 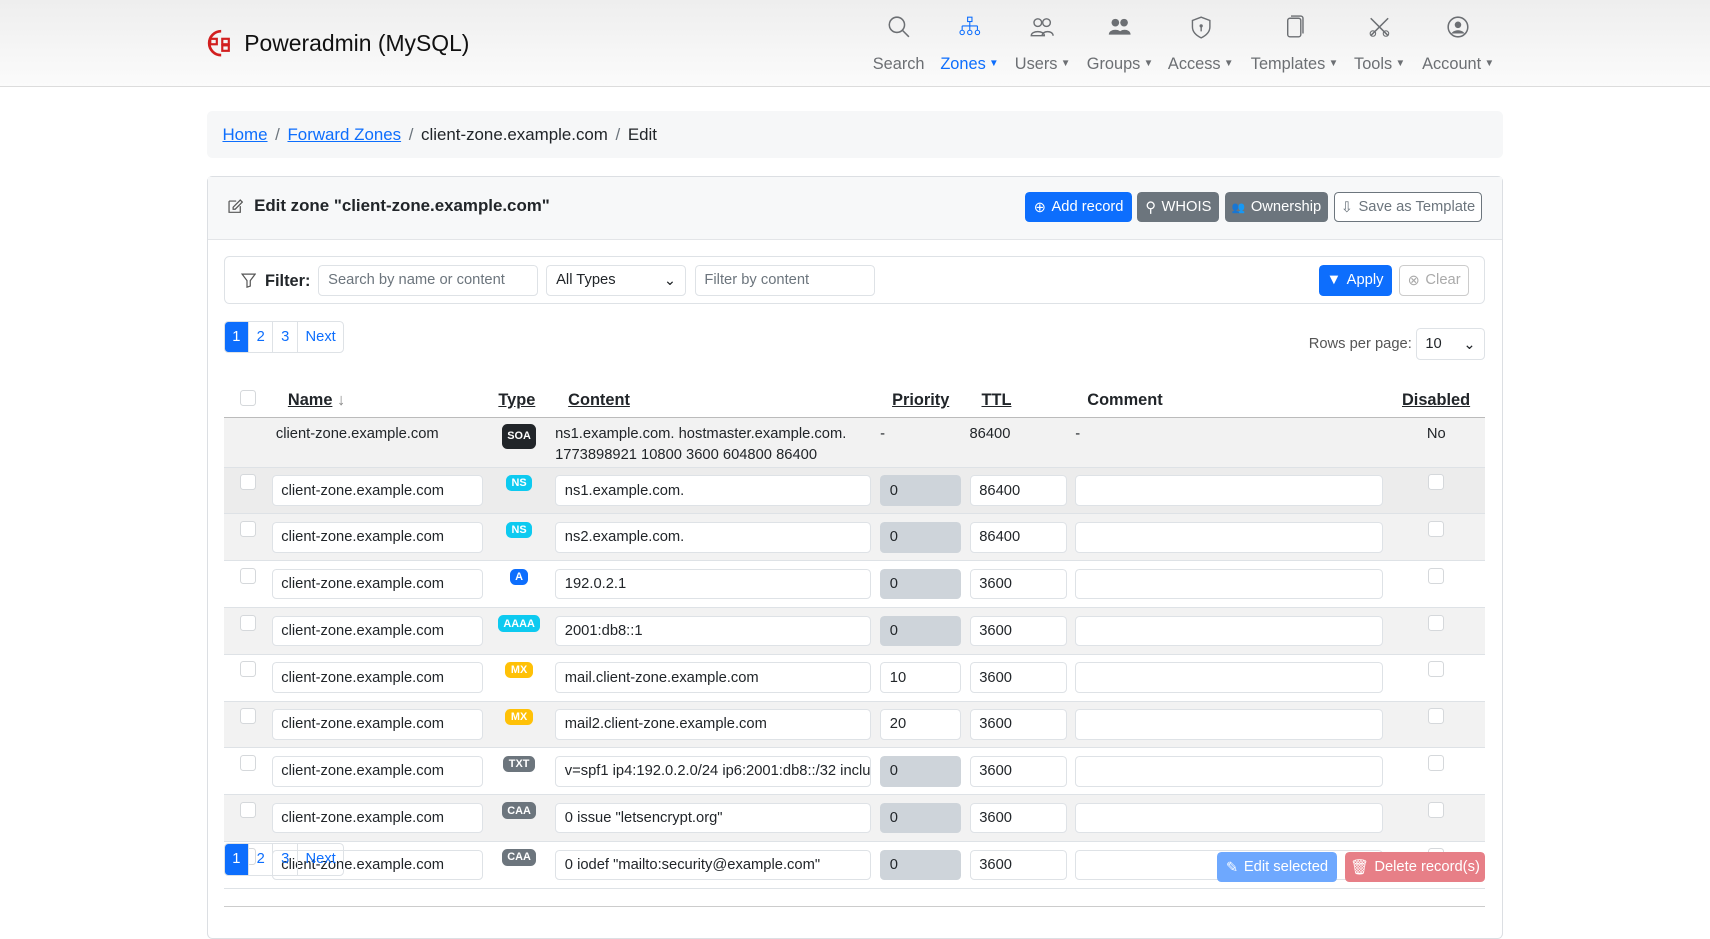 I want to click on nav-tools: Tools ▼, so click(x=1379, y=44).